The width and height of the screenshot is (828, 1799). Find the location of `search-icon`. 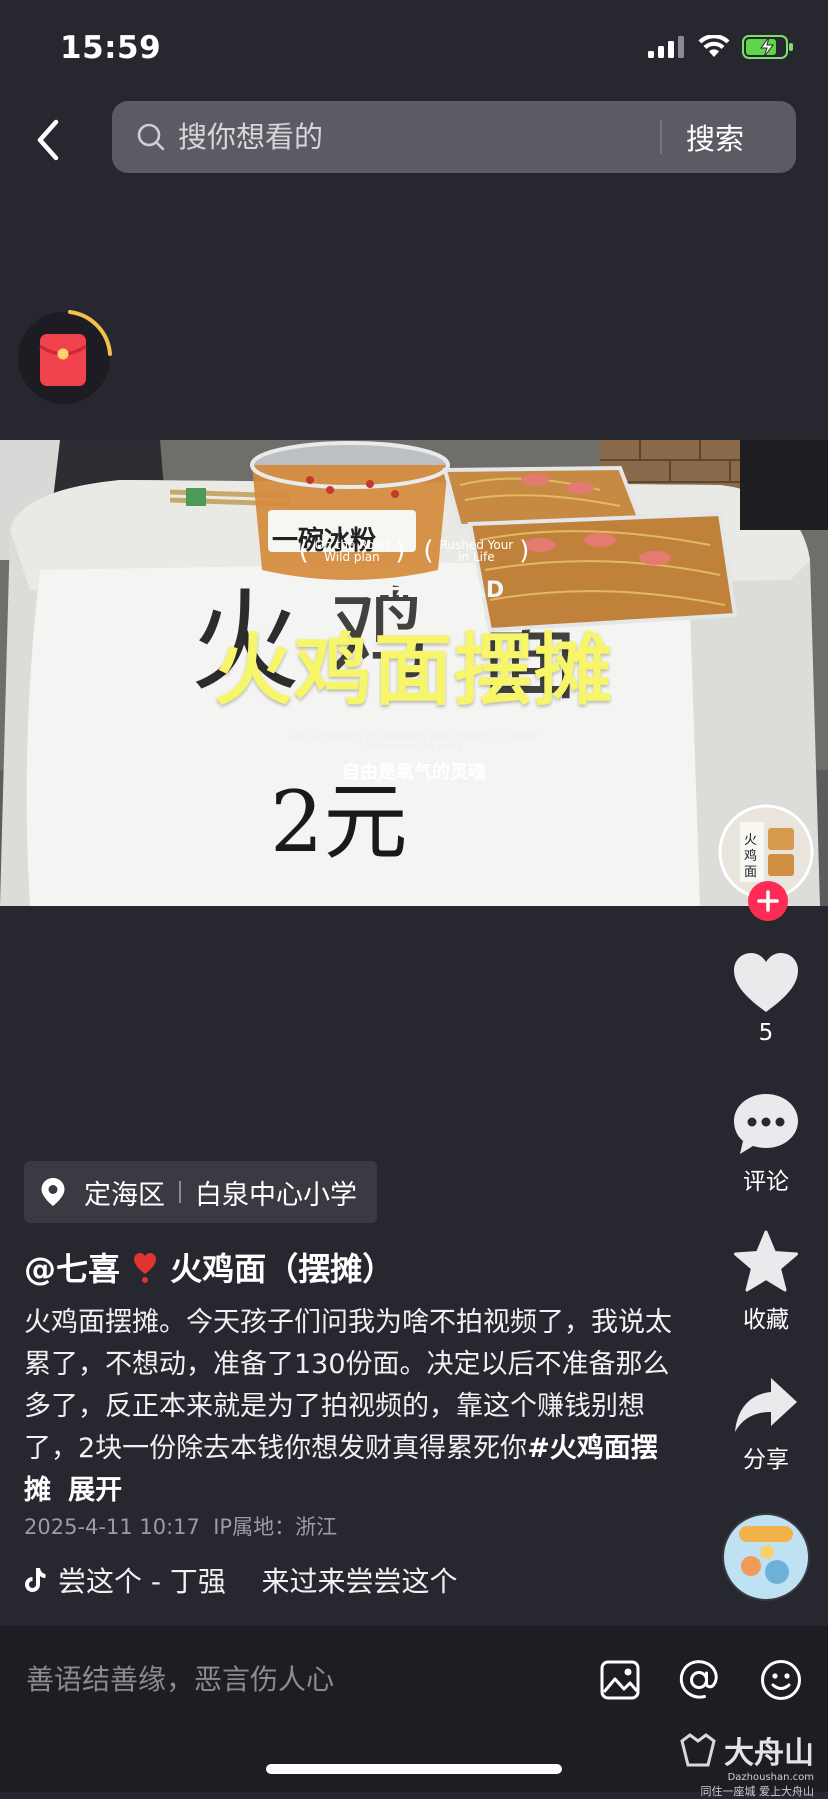

search-icon is located at coordinates (151, 137).